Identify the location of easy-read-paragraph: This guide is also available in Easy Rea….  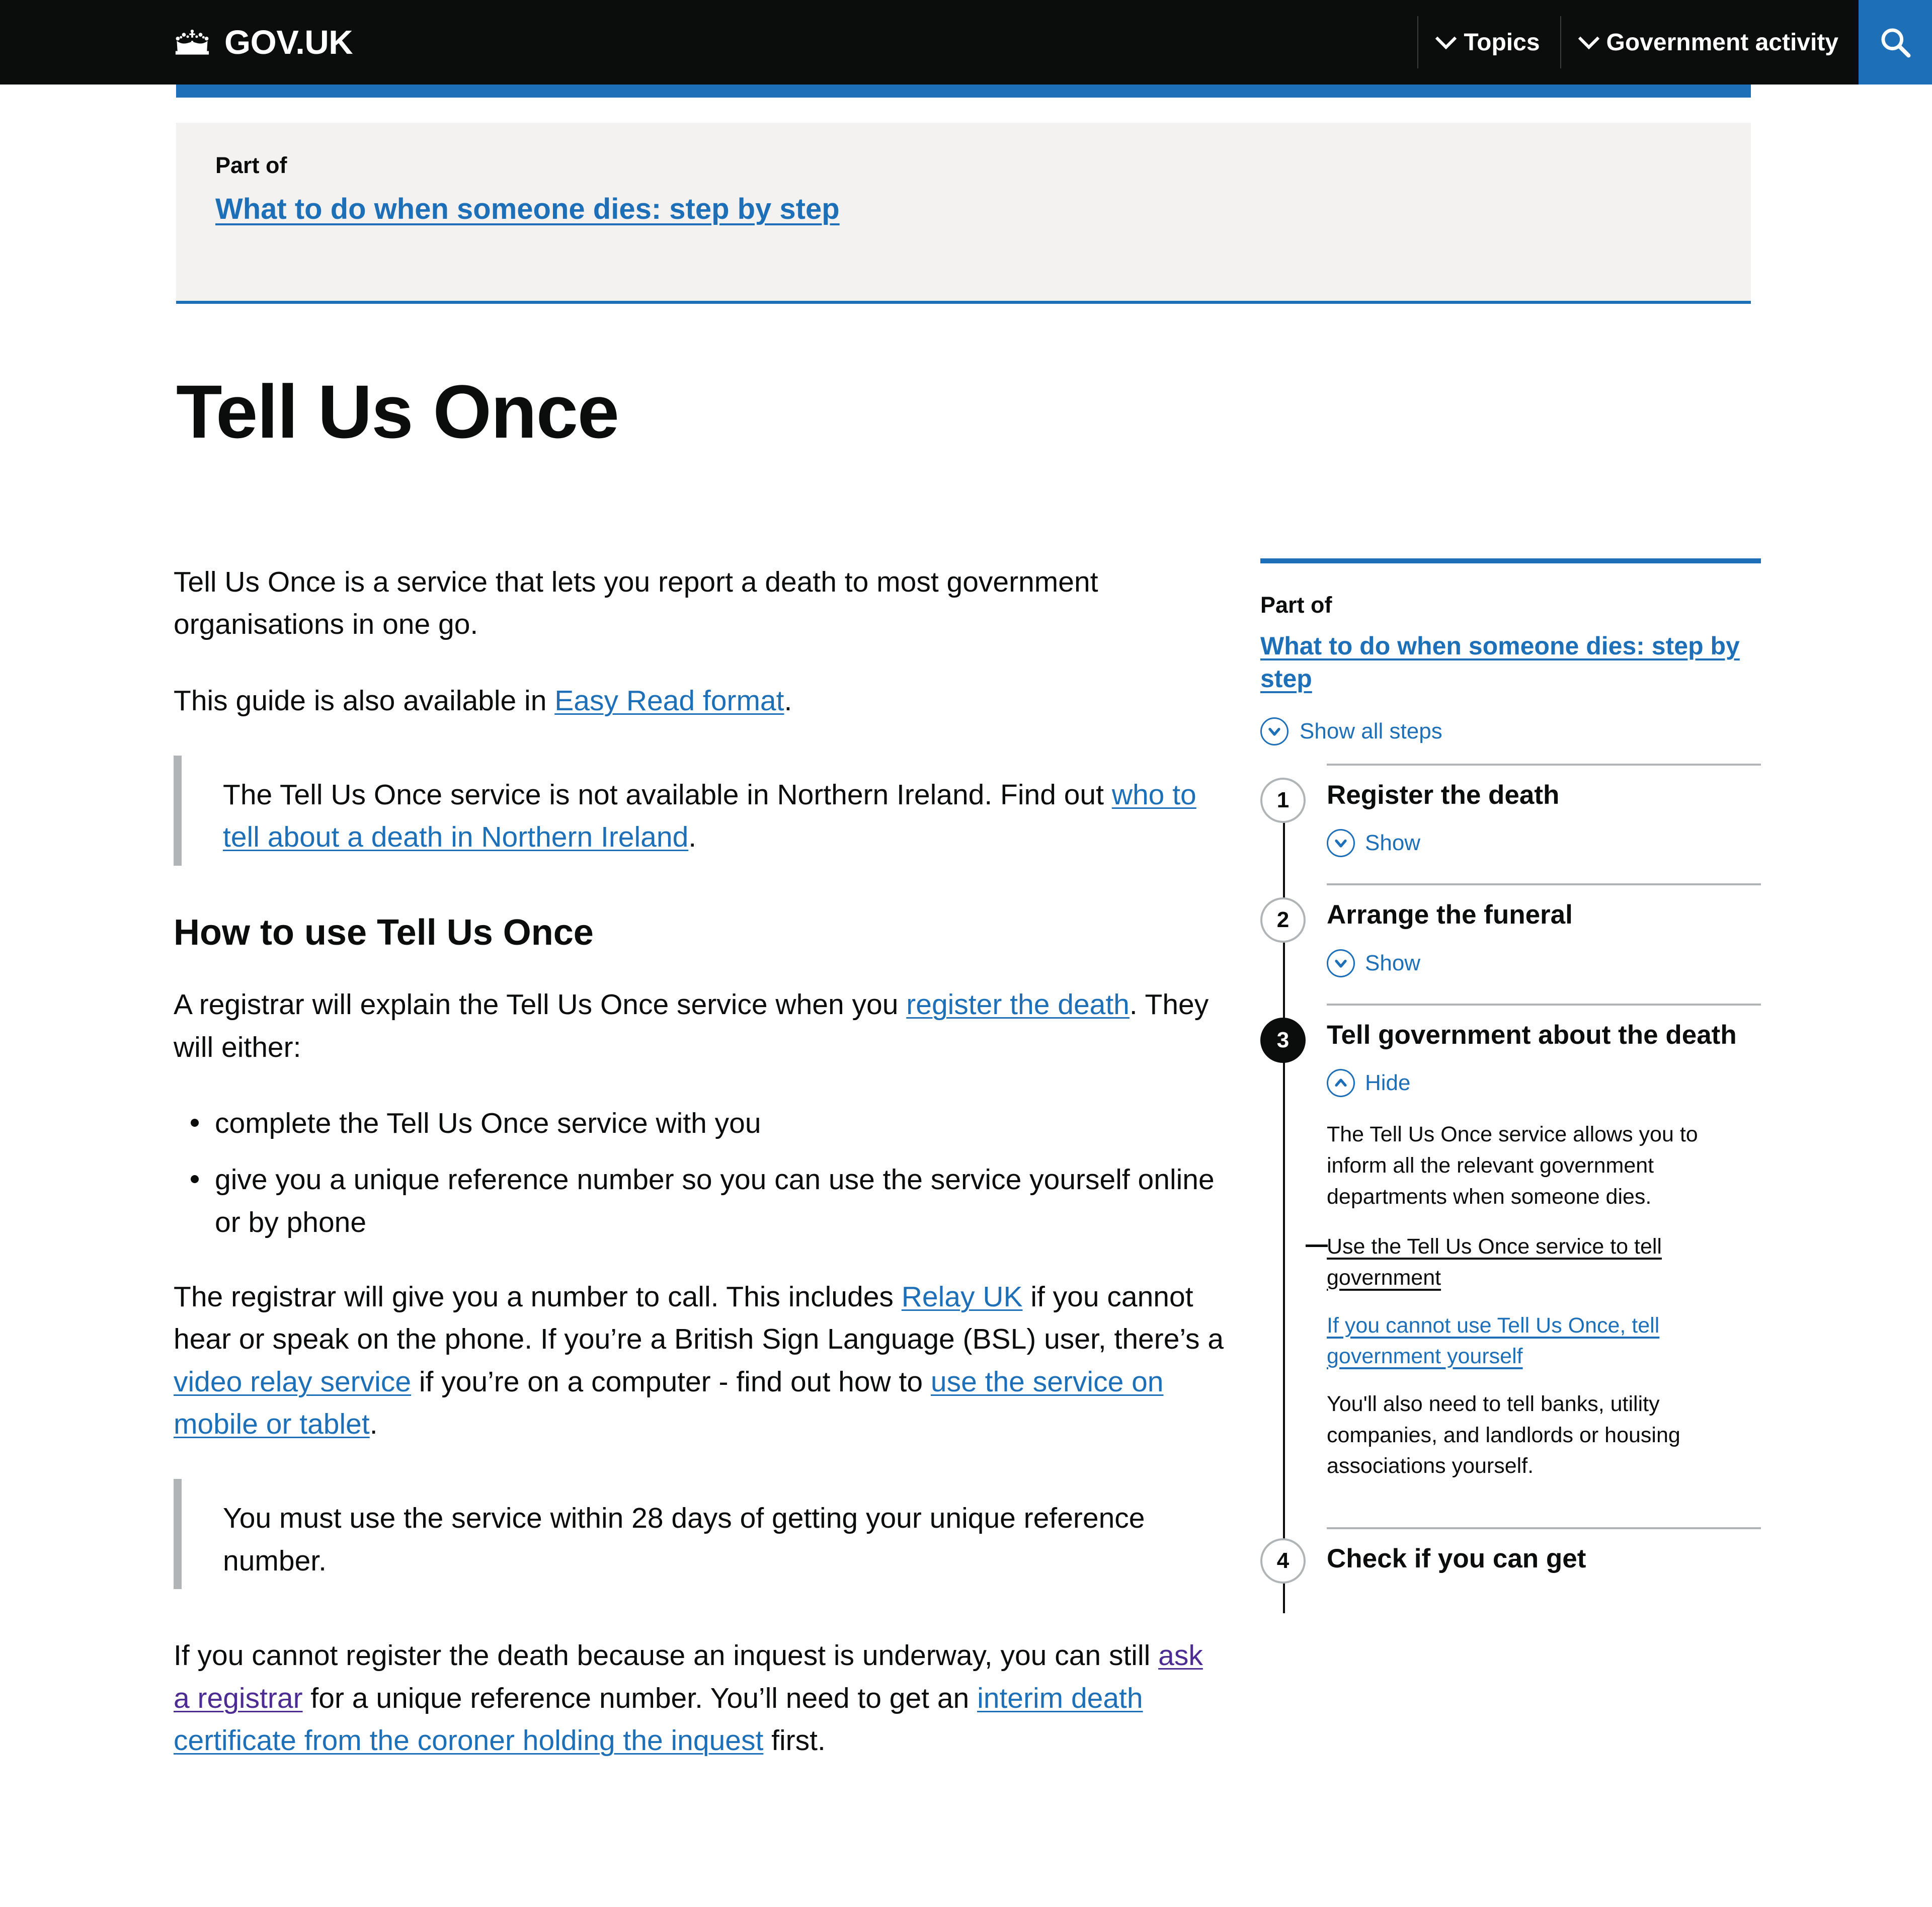
(700, 701).